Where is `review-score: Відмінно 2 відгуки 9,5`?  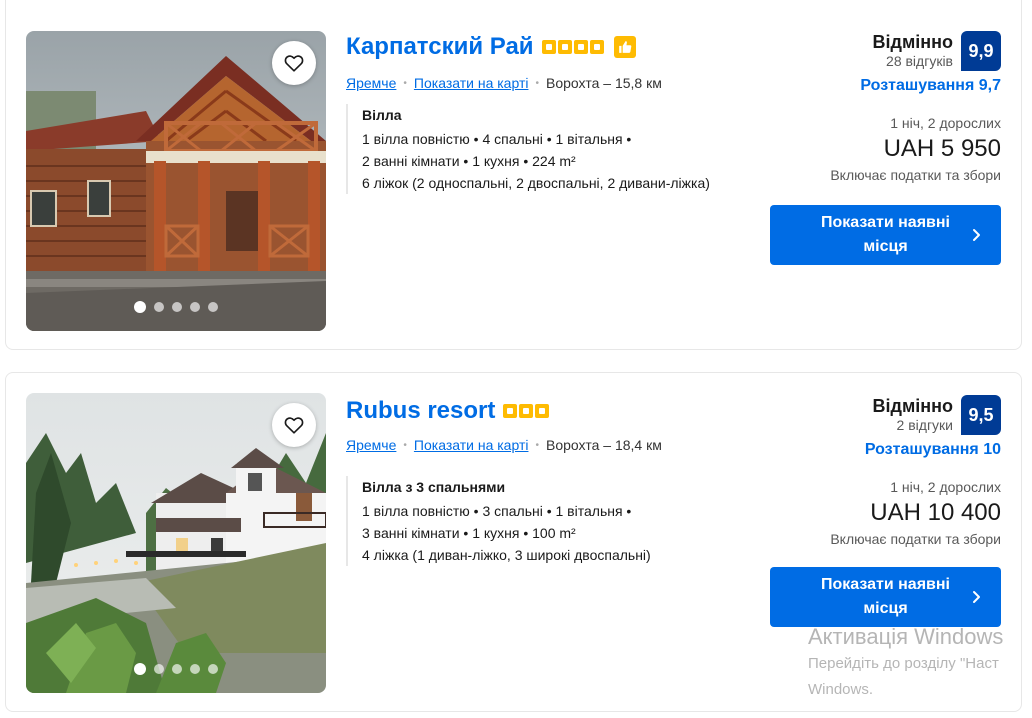 review-score: Відмінно 2 відгуки 9,5 is located at coordinates (881, 415).